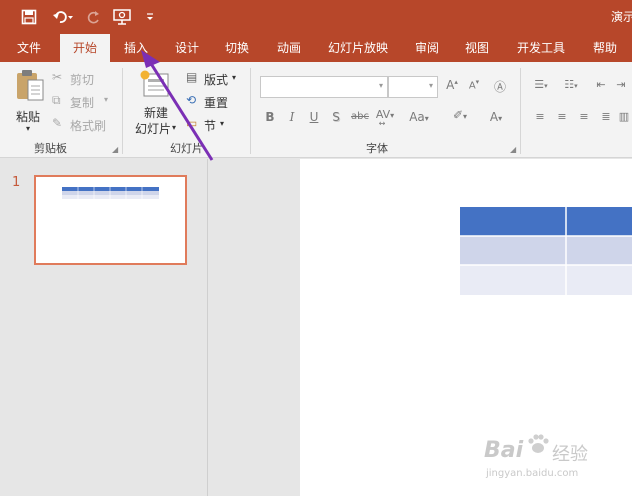 Image resolution: width=632 pixels, height=496 pixels. Describe the element at coordinates (237, 48) in the screenshot. I see `tab-transitions: 切换` at that location.